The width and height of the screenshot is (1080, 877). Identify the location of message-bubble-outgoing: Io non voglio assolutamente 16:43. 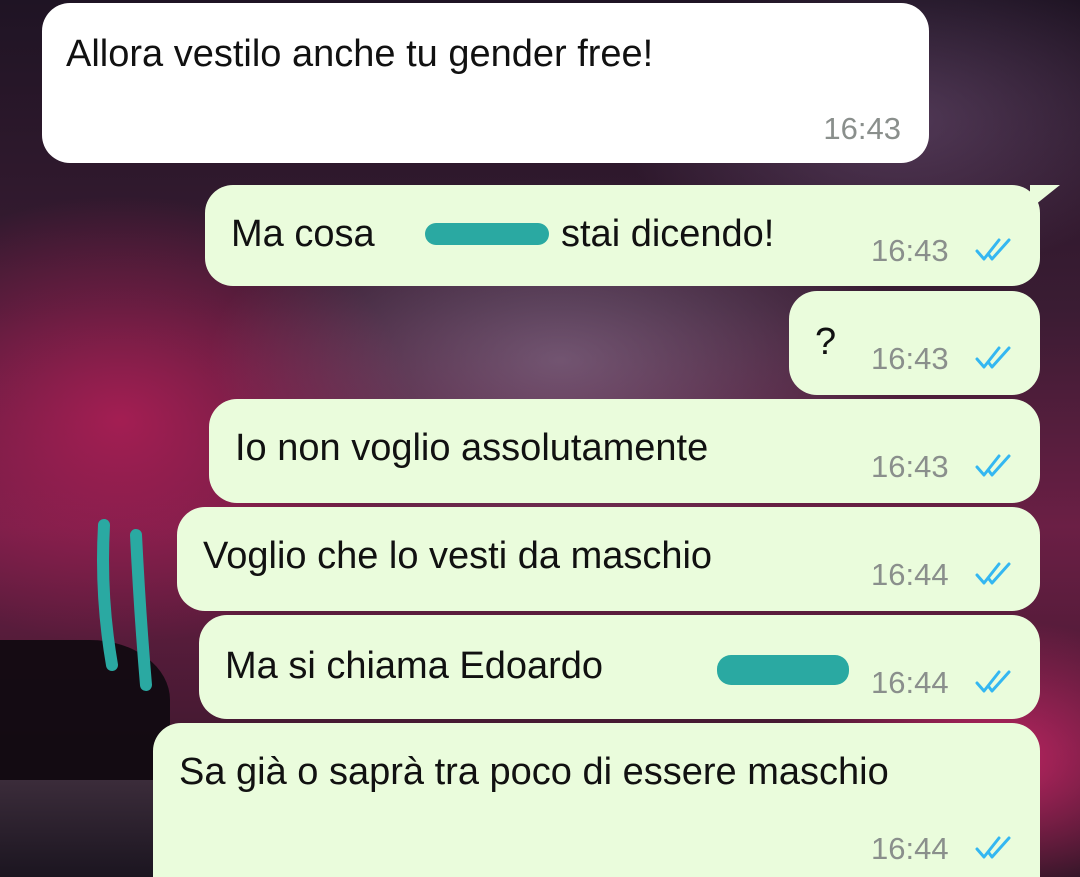
(624, 451).